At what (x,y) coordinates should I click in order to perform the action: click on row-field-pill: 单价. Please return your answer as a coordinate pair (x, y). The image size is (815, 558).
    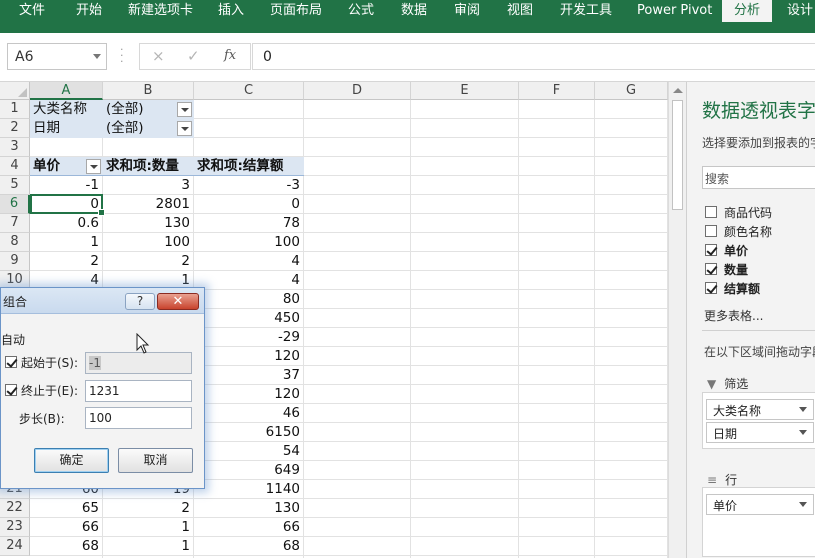
    Looking at the image, I should click on (760, 504).